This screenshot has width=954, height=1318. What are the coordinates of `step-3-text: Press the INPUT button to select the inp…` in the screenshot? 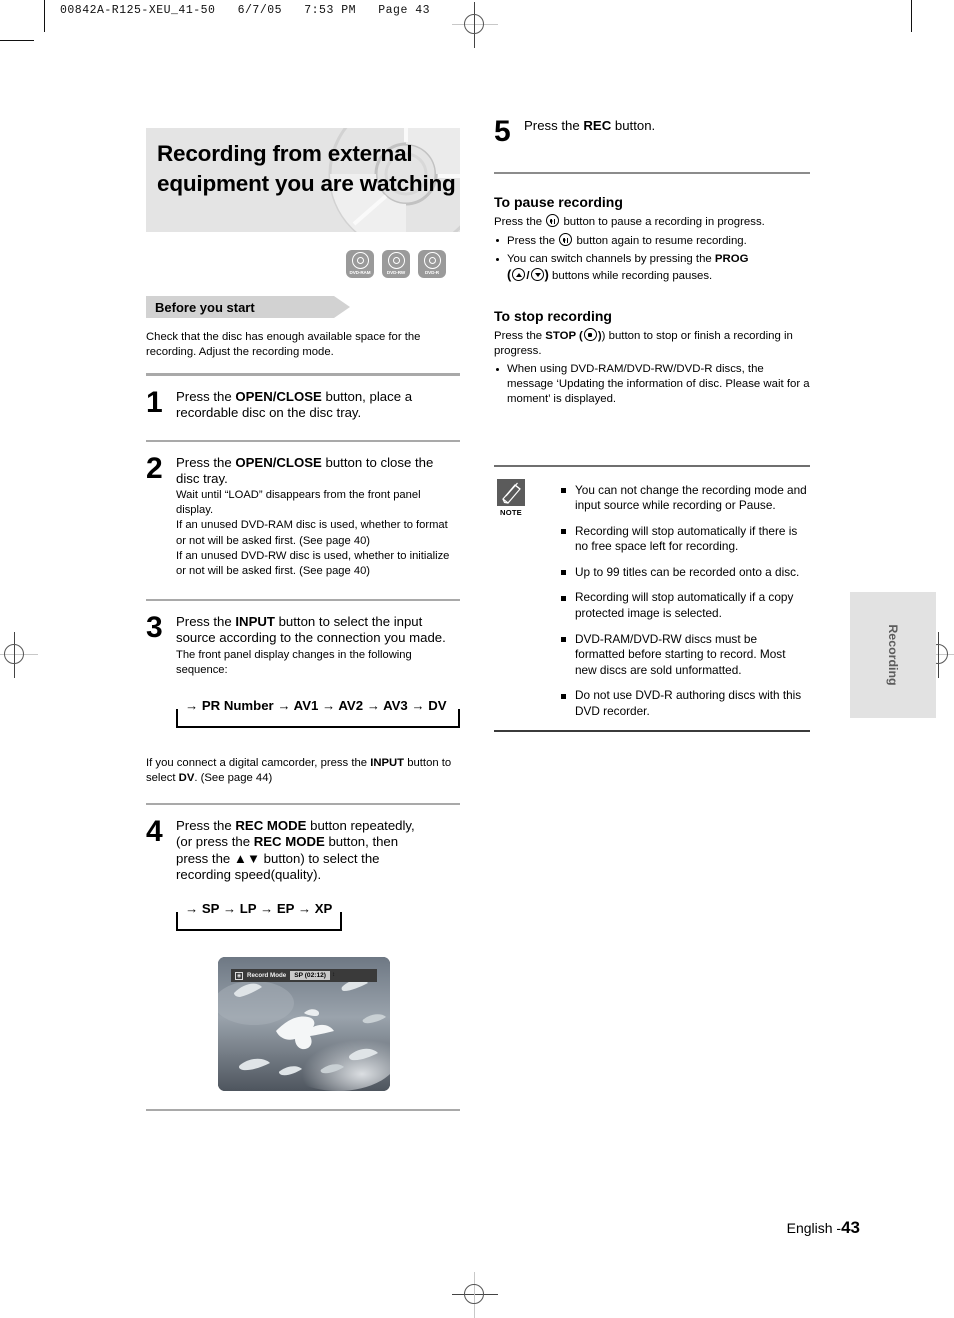 It's located at (318, 630).